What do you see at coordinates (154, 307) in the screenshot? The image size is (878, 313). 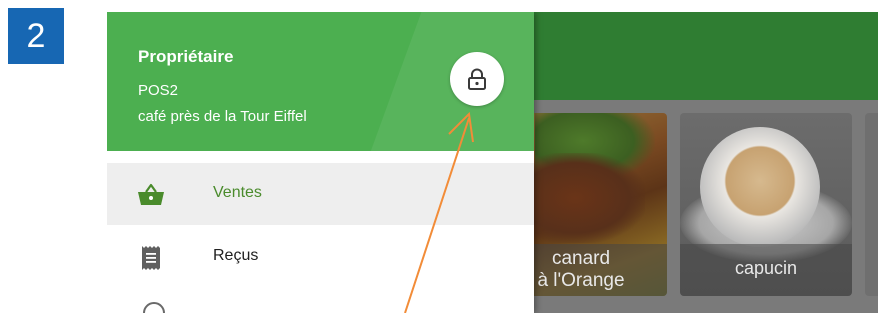 I see `partial-menu-icon` at bounding box center [154, 307].